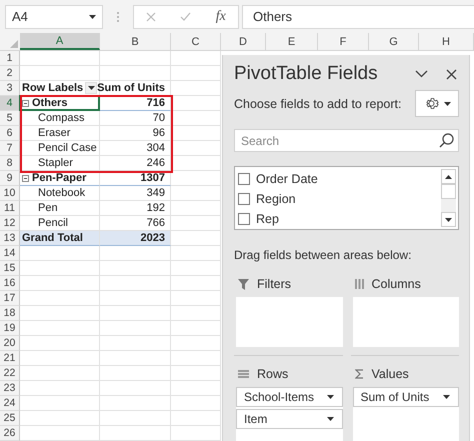  I want to click on row-number: 16, so click(10, 283).